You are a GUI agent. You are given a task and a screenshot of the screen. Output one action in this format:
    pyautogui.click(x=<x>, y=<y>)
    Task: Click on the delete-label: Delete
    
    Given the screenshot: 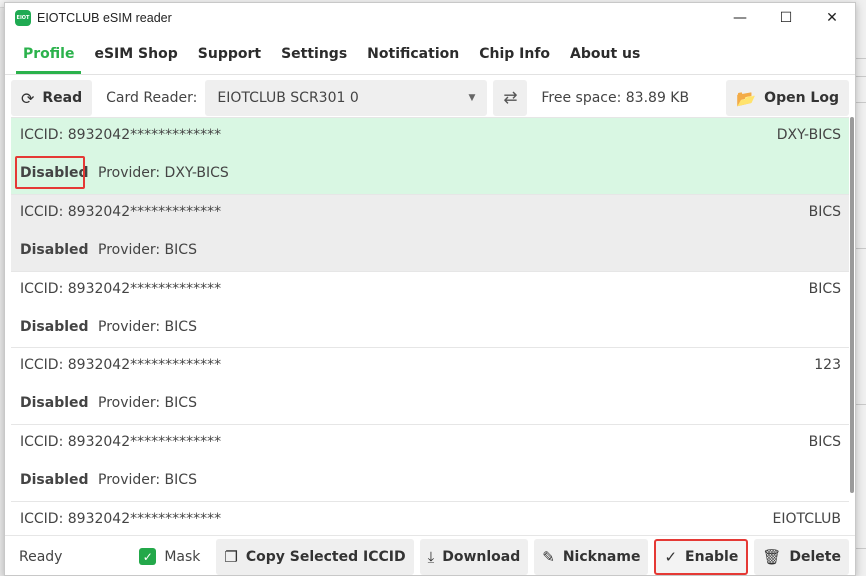 What is the action you would take?
    pyautogui.click(x=815, y=556)
    